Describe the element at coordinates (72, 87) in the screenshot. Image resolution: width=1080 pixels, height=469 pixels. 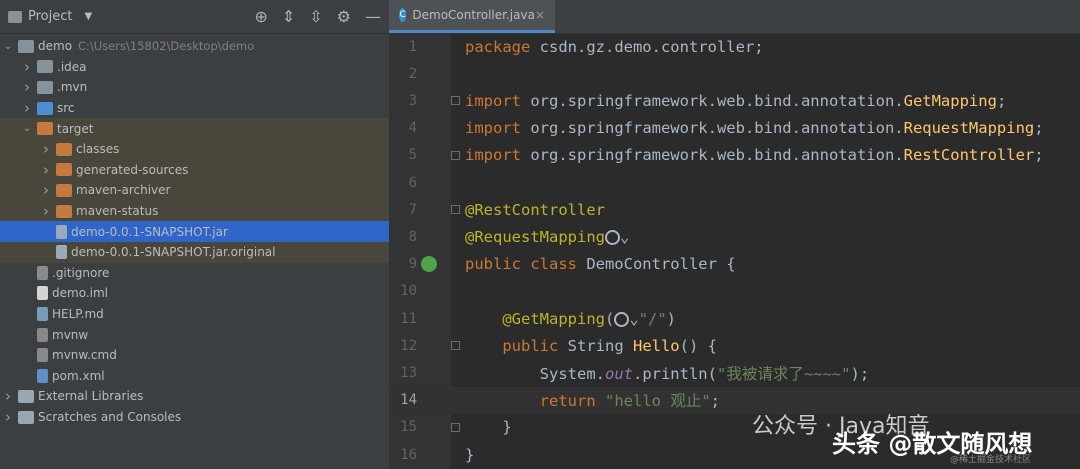
I see `tree-item-label: .mvn` at that location.